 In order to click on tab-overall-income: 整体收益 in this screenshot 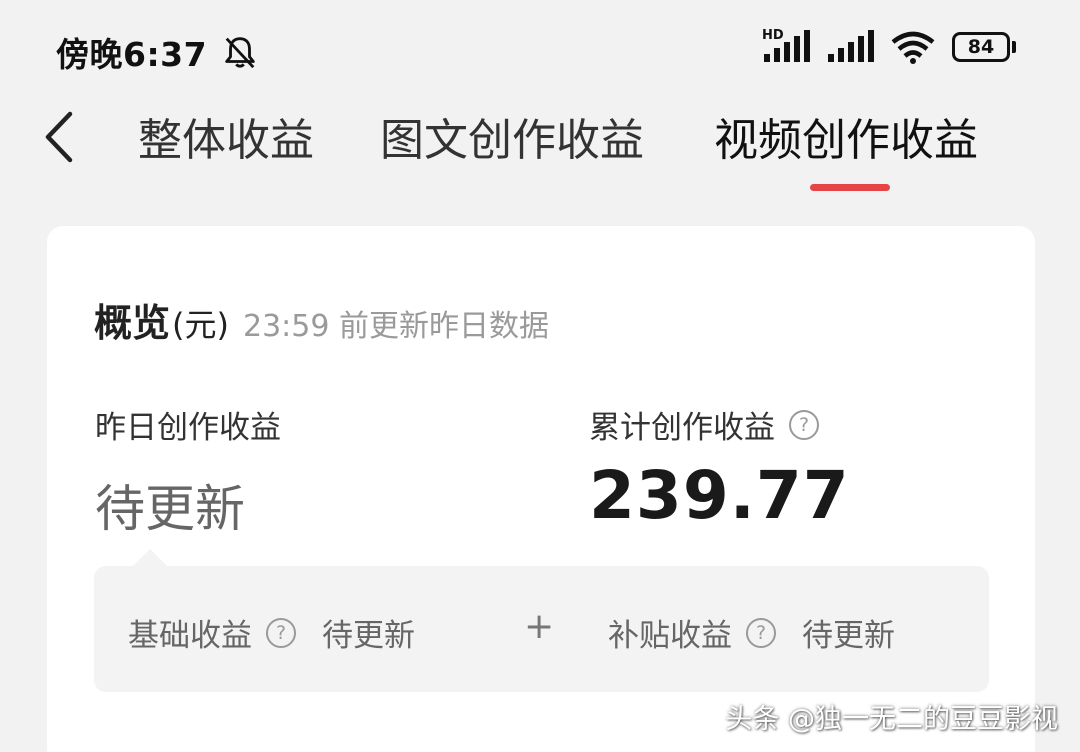, I will do `click(226, 136)`.